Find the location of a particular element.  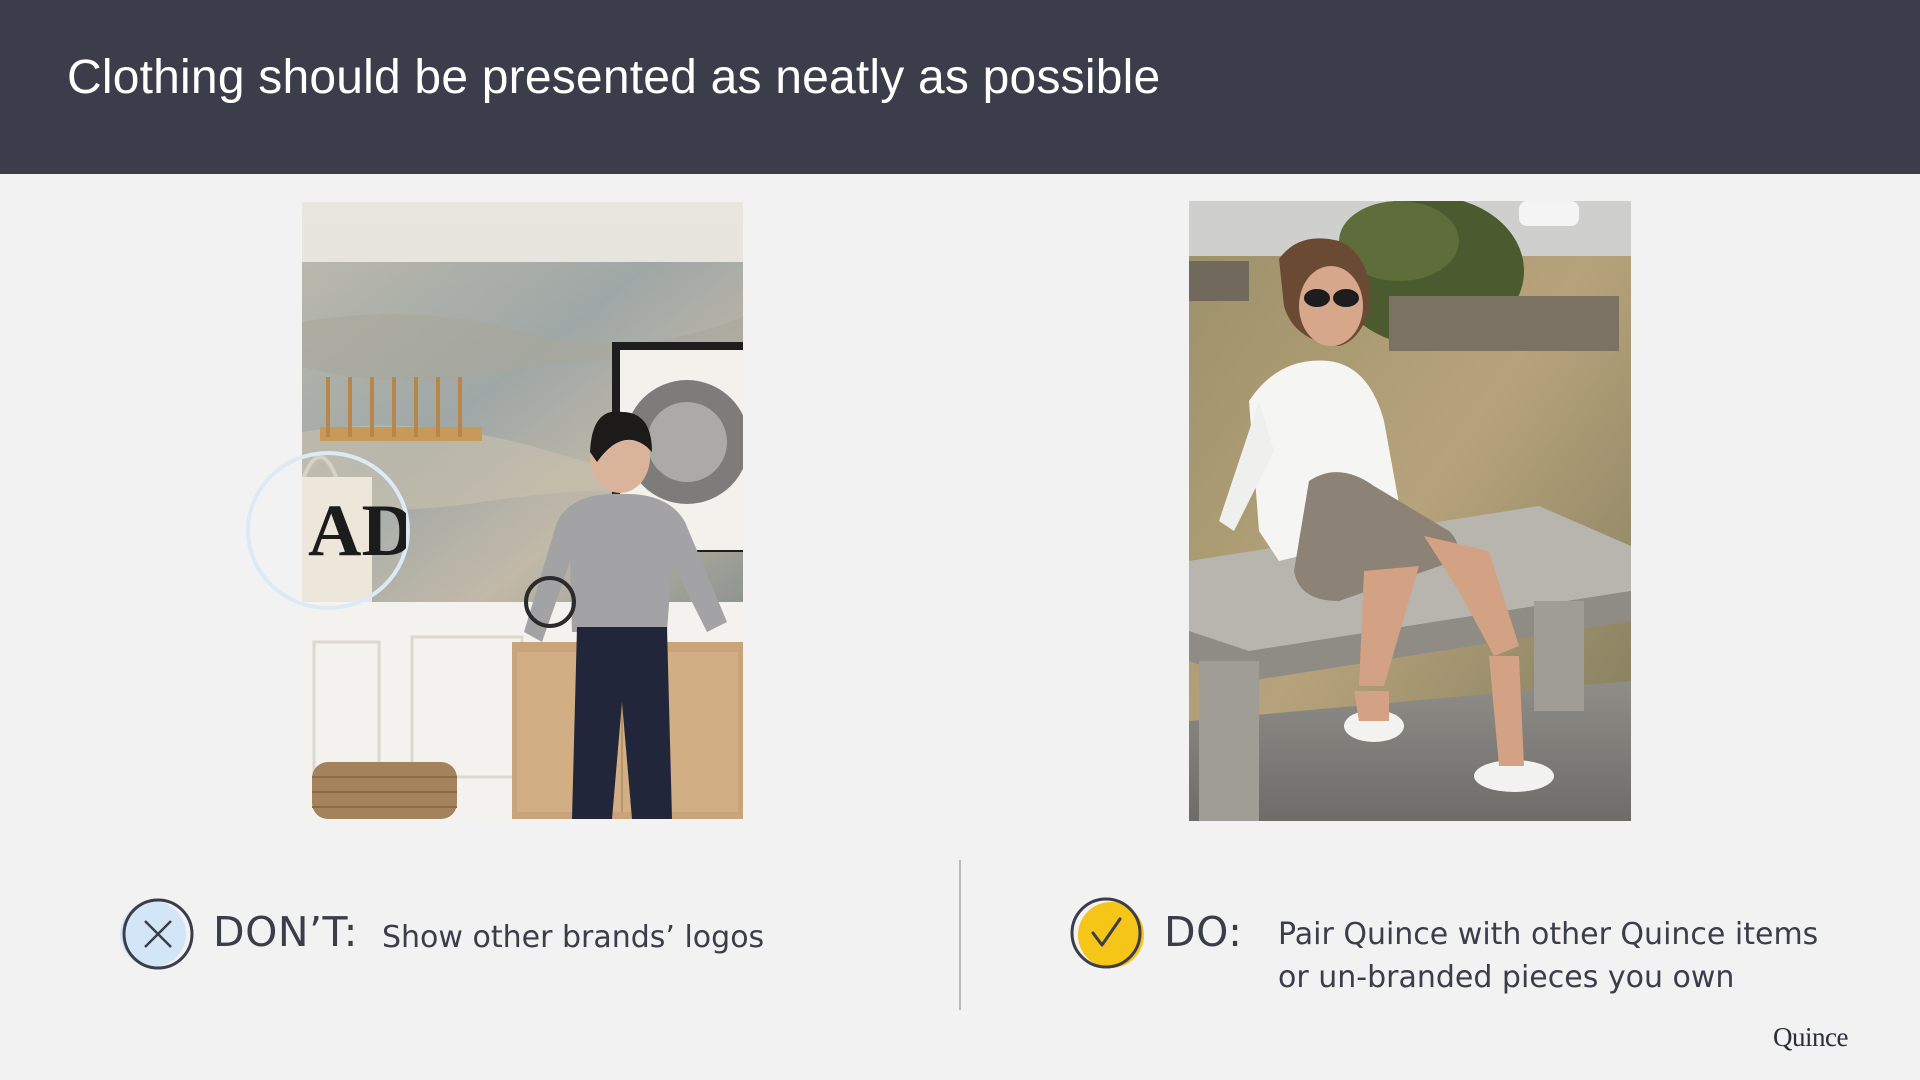

divider is located at coordinates (960, 935).